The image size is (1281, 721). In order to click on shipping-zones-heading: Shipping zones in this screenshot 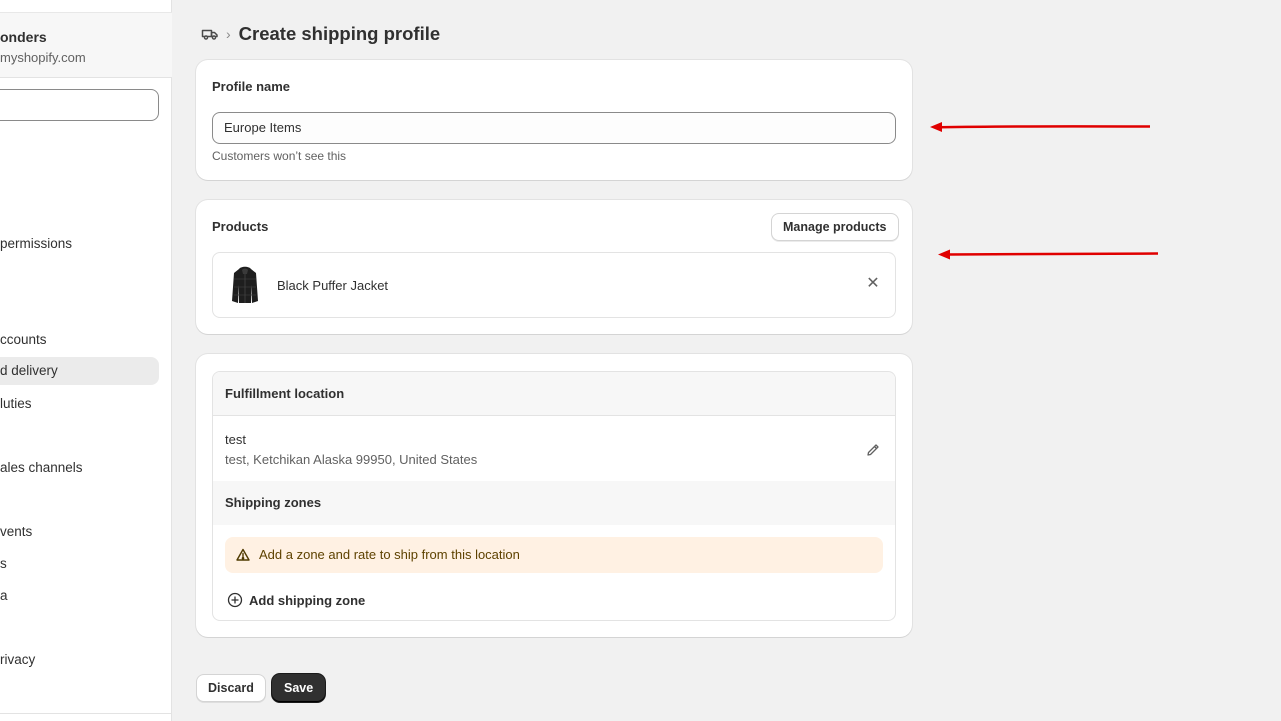, I will do `click(273, 502)`.